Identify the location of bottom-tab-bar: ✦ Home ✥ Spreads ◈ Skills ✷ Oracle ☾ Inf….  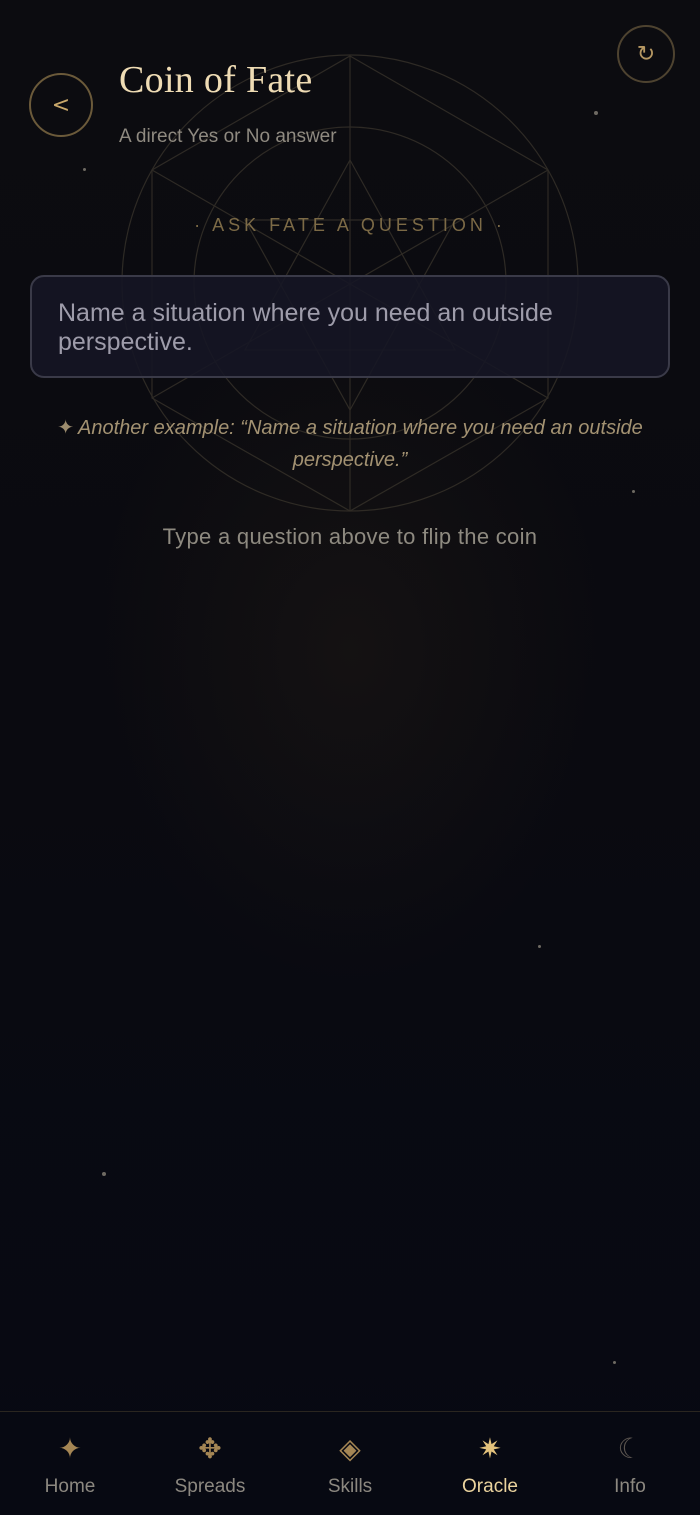
(350, 1463).